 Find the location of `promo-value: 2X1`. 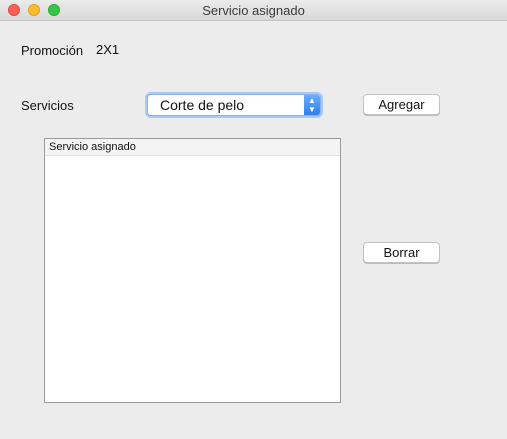

promo-value: 2X1 is located at coordinates (108, 49).